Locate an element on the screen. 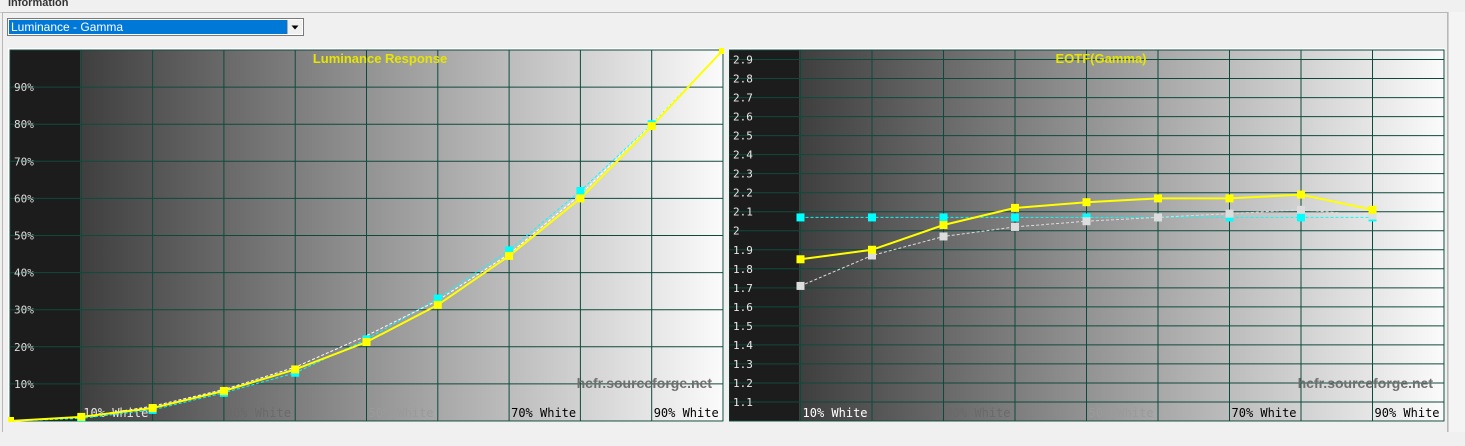 Image resolution: width=1465 pixels, height=446 pixels. y-tick-label: 1.1 is located at coordinates (743, 402).